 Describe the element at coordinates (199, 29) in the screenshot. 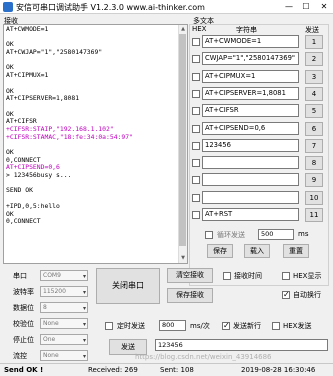

I see `hex-column-header: HEX` at that location.